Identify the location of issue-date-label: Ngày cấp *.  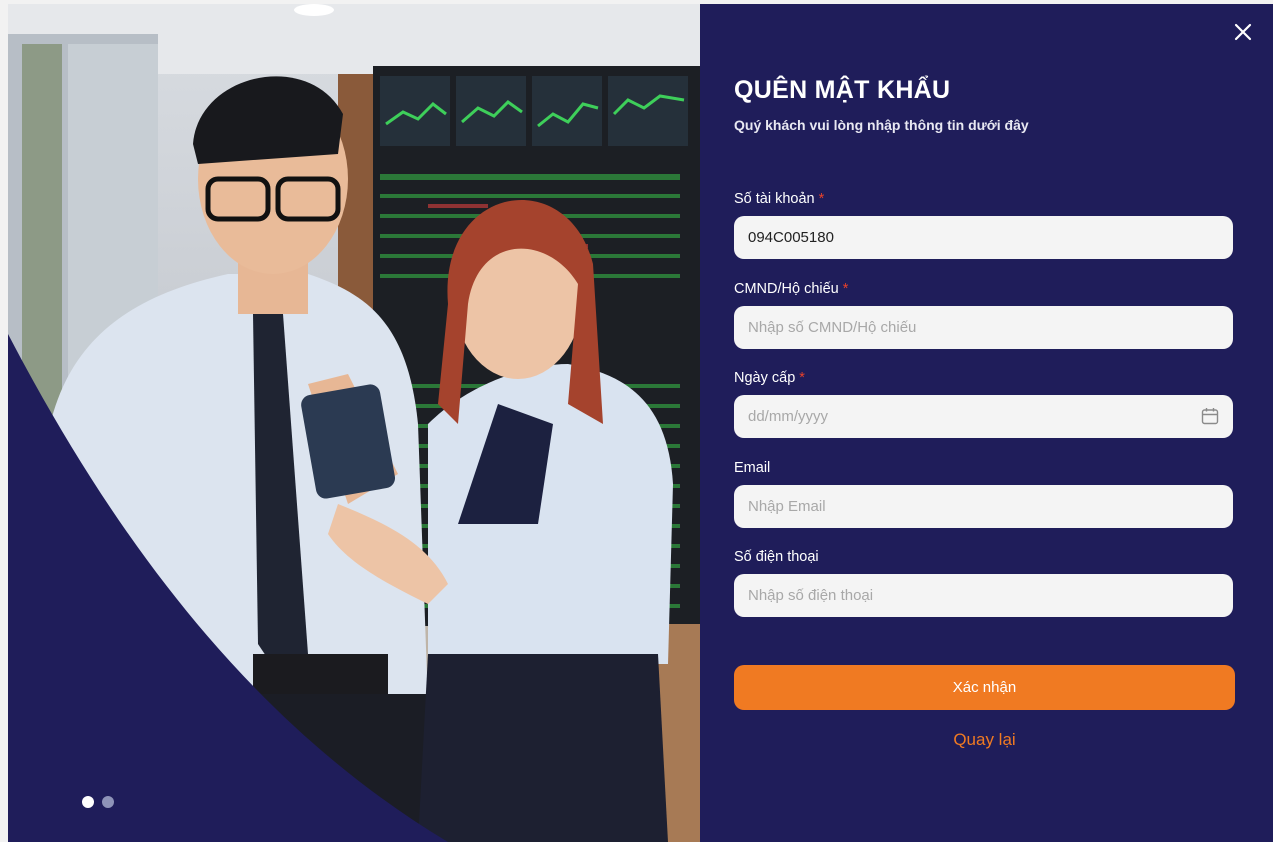
(769, 378).